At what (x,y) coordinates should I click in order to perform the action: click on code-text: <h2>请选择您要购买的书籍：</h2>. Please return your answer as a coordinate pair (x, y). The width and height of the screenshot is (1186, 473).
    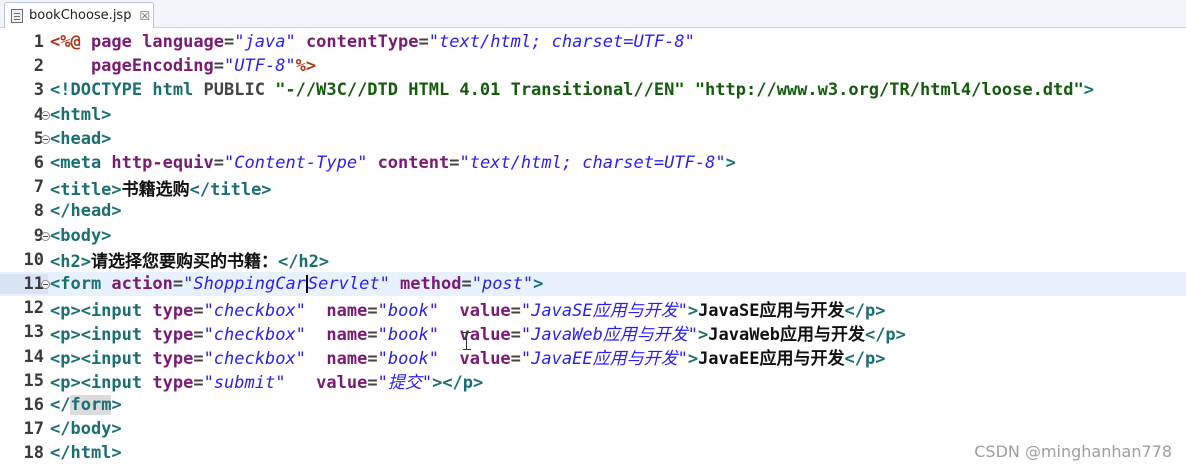
    Looking at the image, I should click on (188, 259).